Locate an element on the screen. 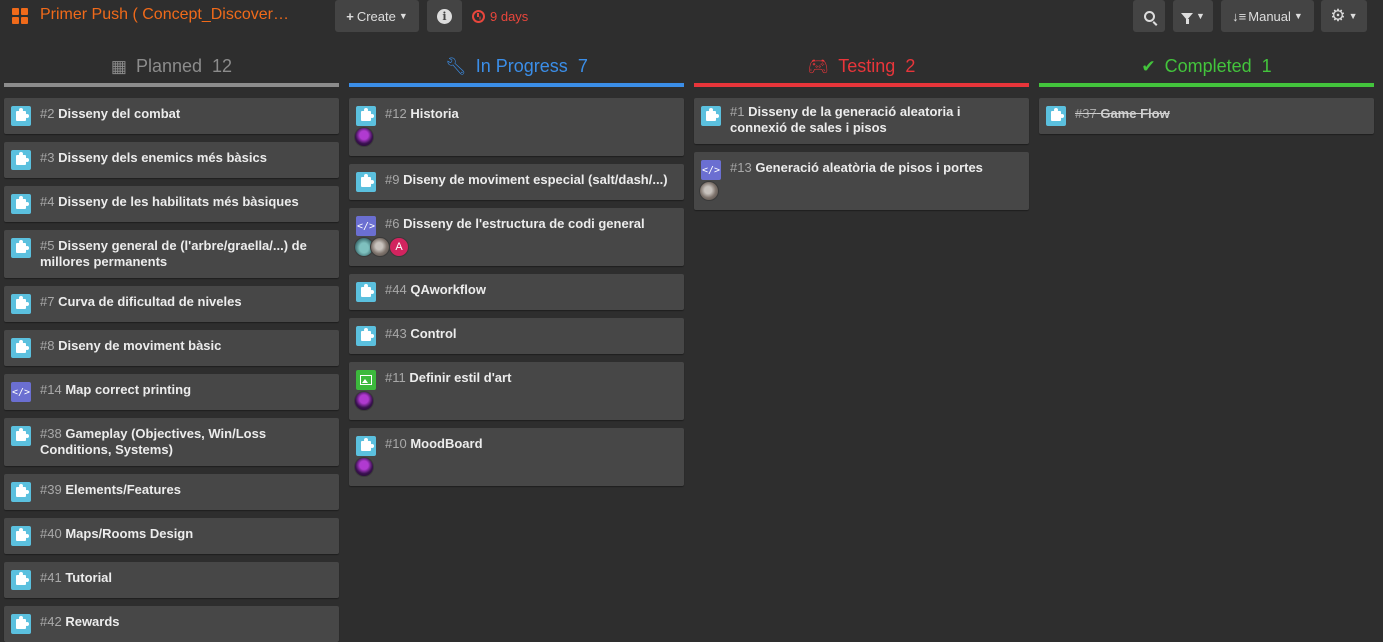  card: #37 Game Flow is located at coordinates (1206, 116).